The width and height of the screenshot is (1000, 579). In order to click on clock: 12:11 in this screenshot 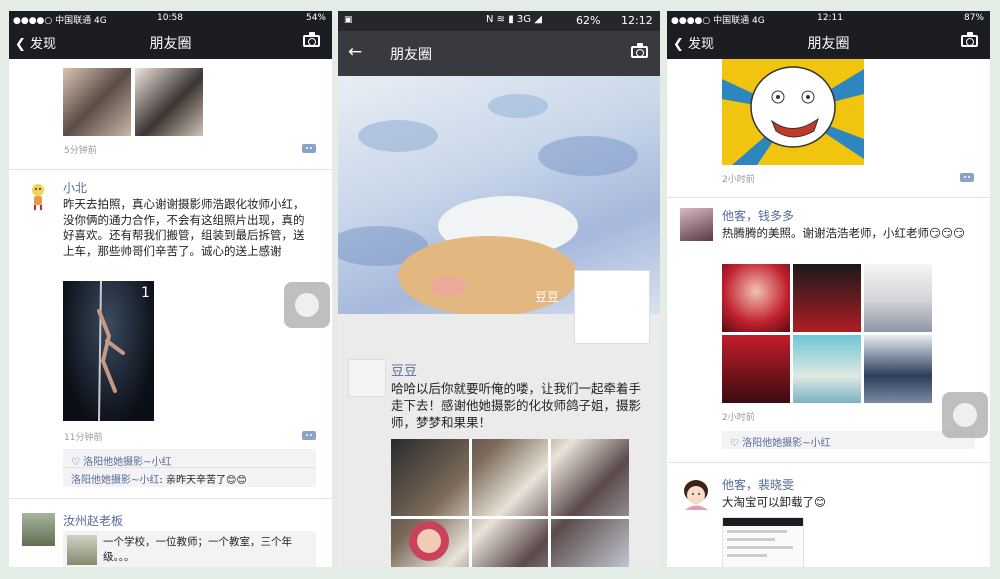, I will do `click(830, 18)`.